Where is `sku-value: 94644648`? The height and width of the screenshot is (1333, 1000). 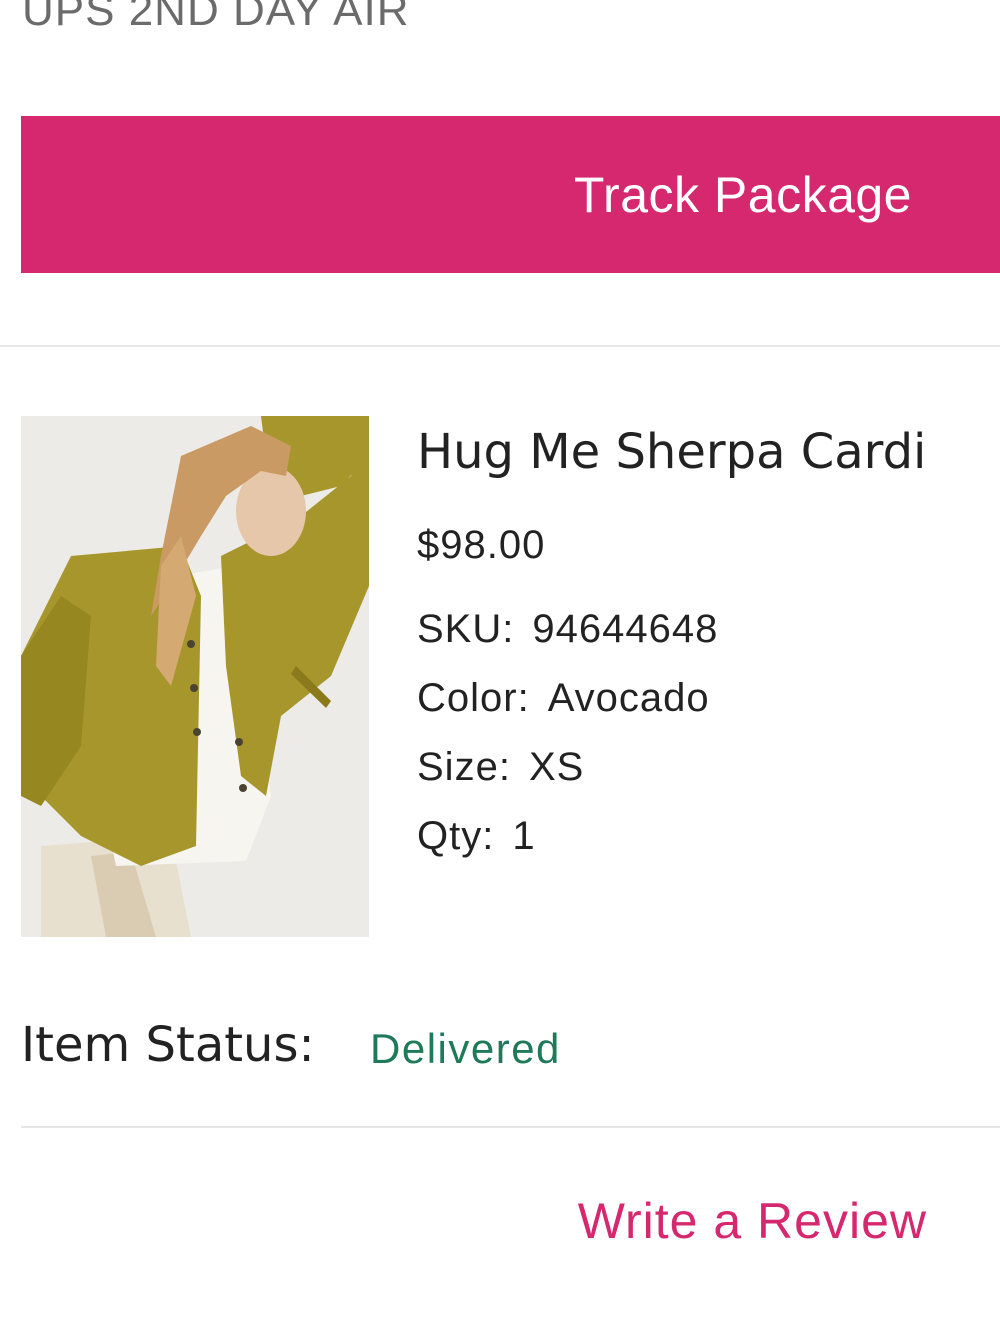
sku-value: 94644648 is located at coordinates (625, 629).